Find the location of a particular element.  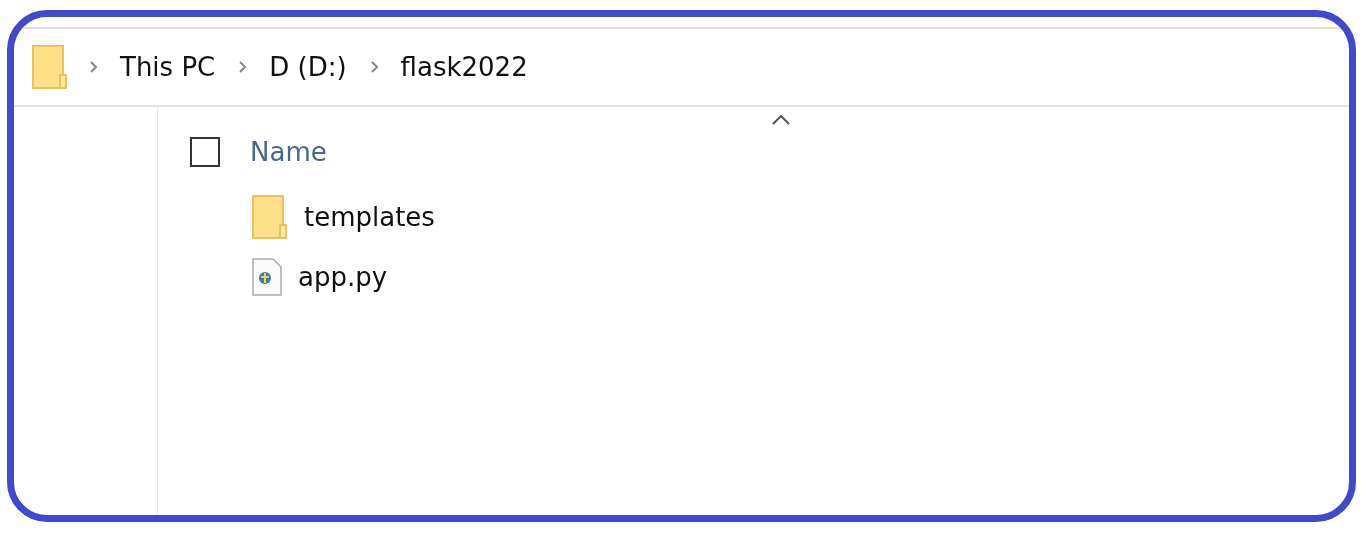

breadcrumb-item: This PC is located at coordinates (168, 67).